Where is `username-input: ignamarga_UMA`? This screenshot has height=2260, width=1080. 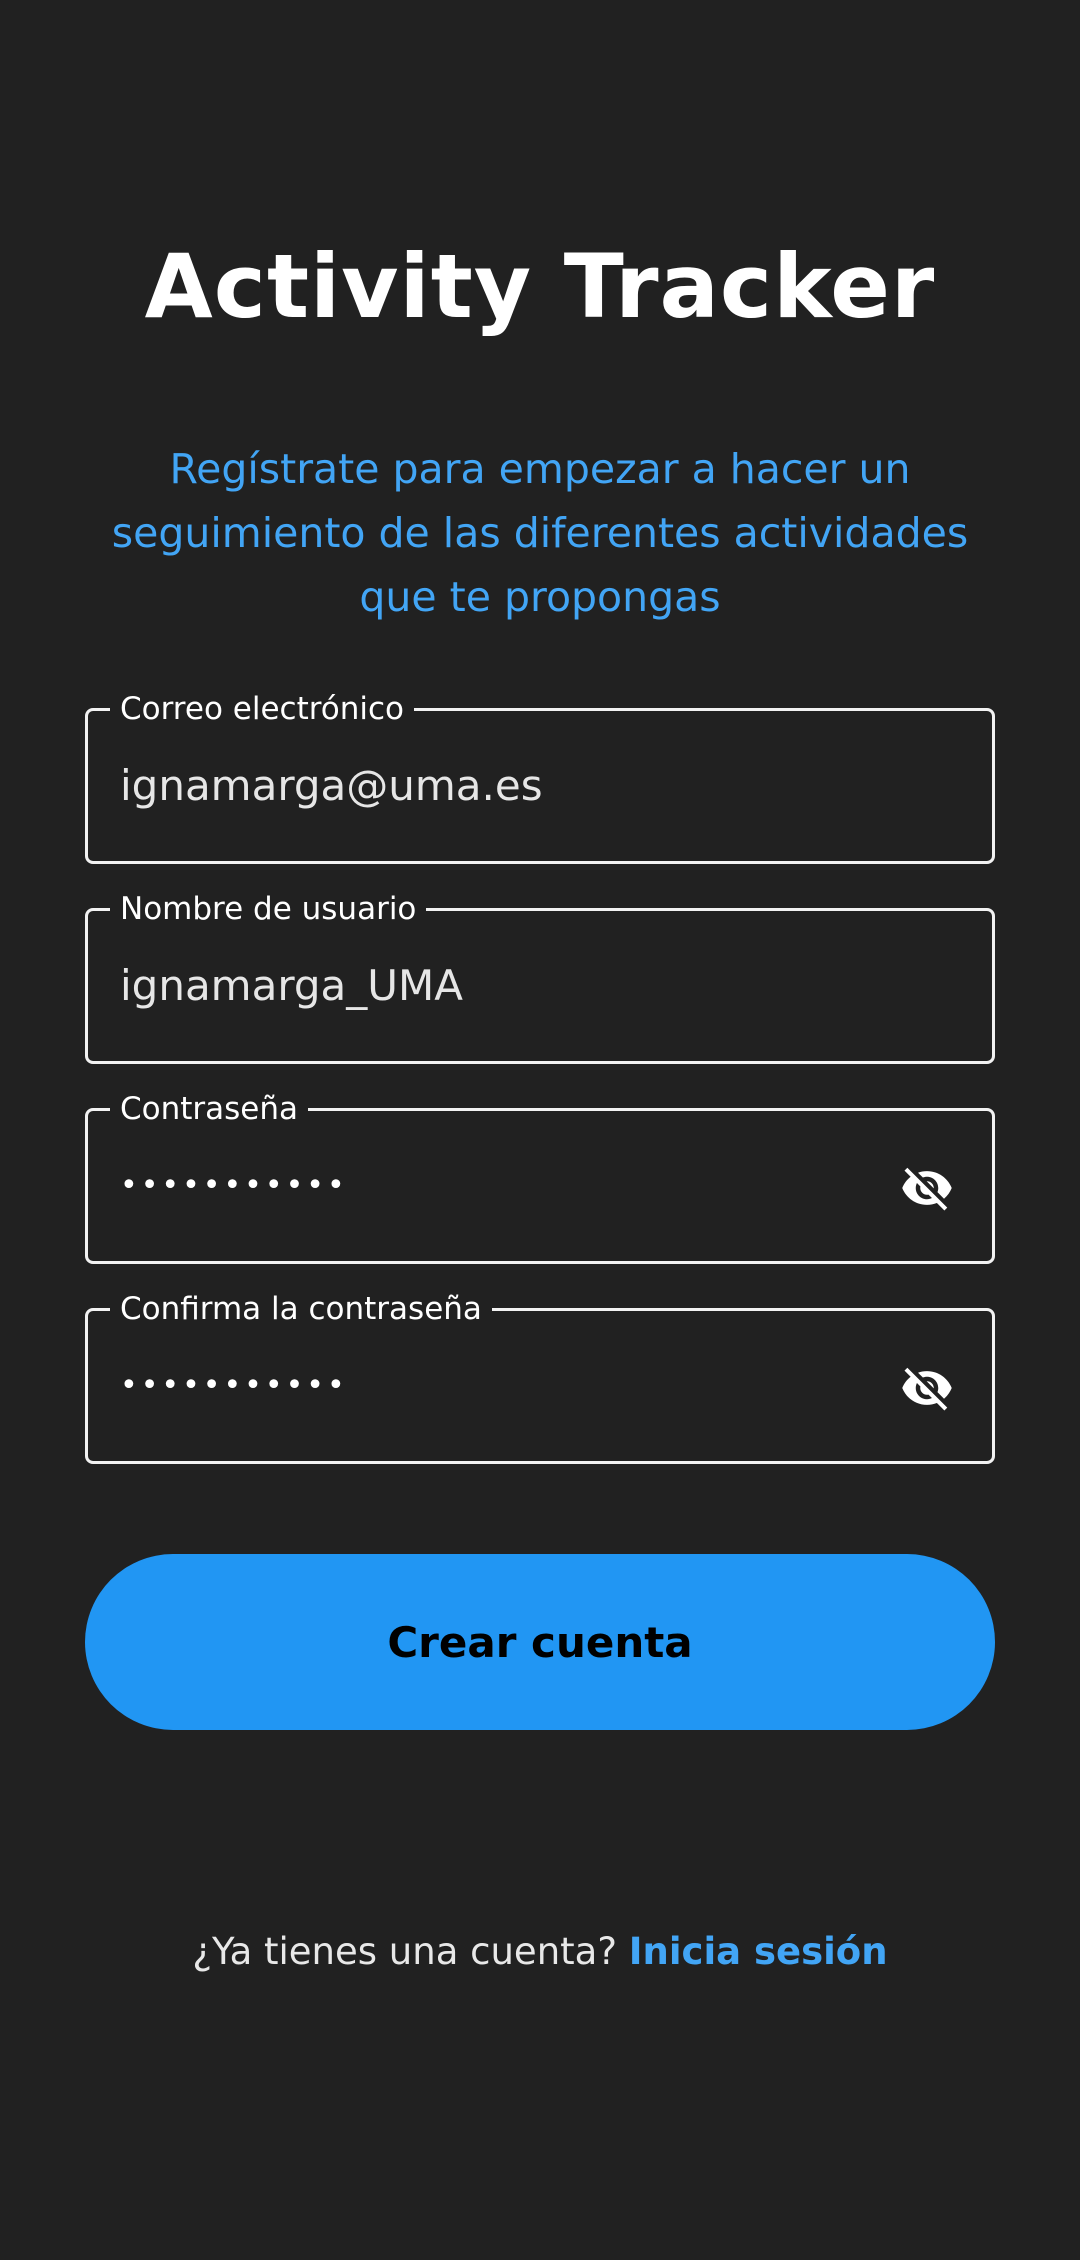
username-input: ignamarga_UMA is located at coordinates (291, 986).